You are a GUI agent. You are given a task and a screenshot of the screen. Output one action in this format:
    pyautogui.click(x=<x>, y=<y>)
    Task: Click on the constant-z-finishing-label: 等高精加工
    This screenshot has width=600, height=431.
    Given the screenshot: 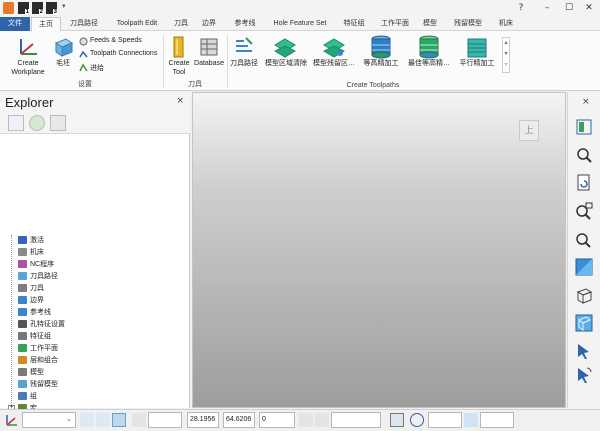 What is the action you would take?
    pyautogui.click(x=381, y=63)
    